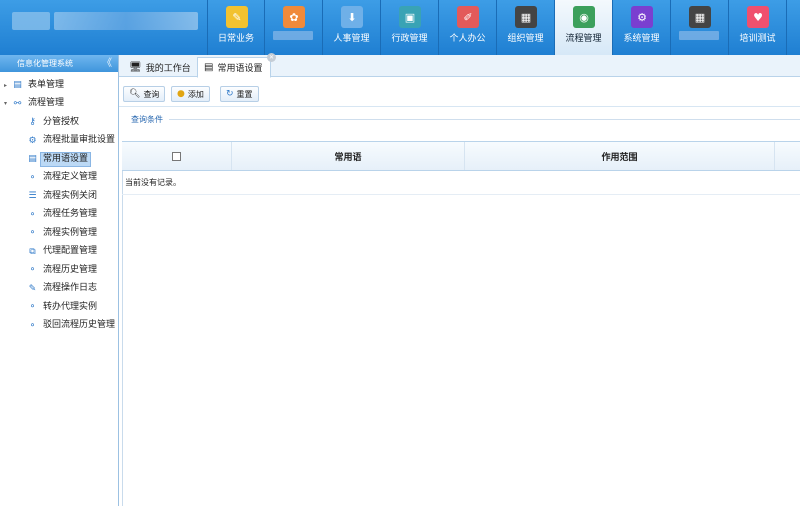 The width and height of the screenshot is (800, 506). I want to click on sidebar-header: 信息化管理系统 《, so click(59, 63).